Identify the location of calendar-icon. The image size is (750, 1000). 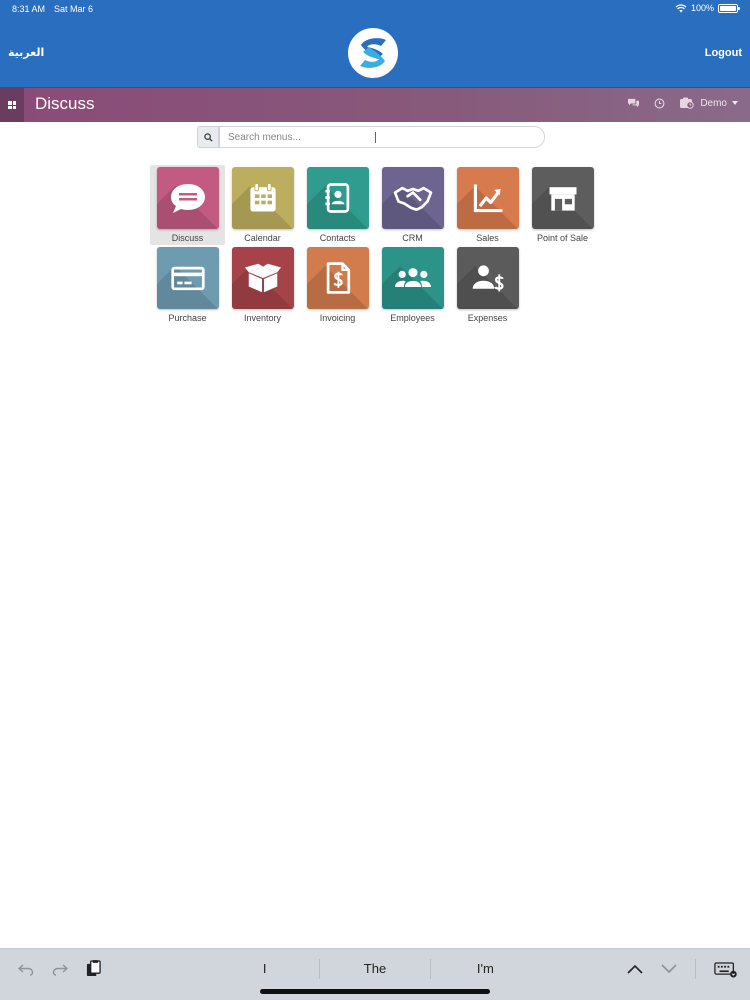
(262, 197).